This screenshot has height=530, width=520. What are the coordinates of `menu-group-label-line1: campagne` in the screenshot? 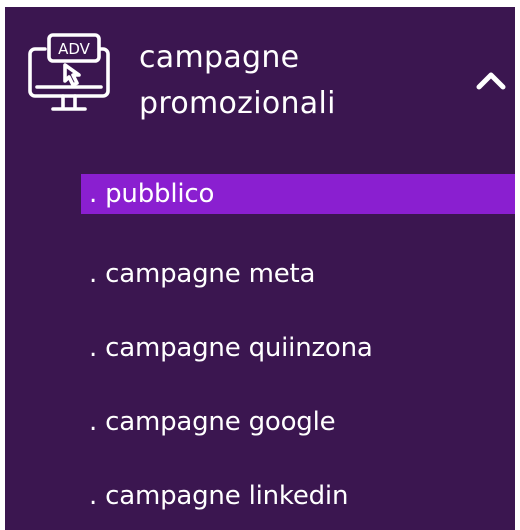 It's located at (219, 57).